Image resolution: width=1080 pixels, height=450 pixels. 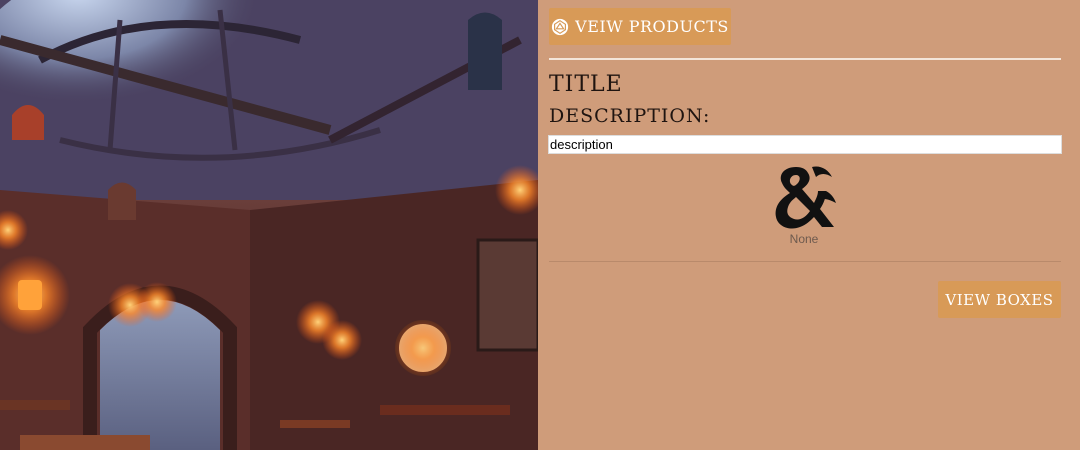 I want to click on view-products-button: VEIW PRODUCTS, so click(x=640, y=26).